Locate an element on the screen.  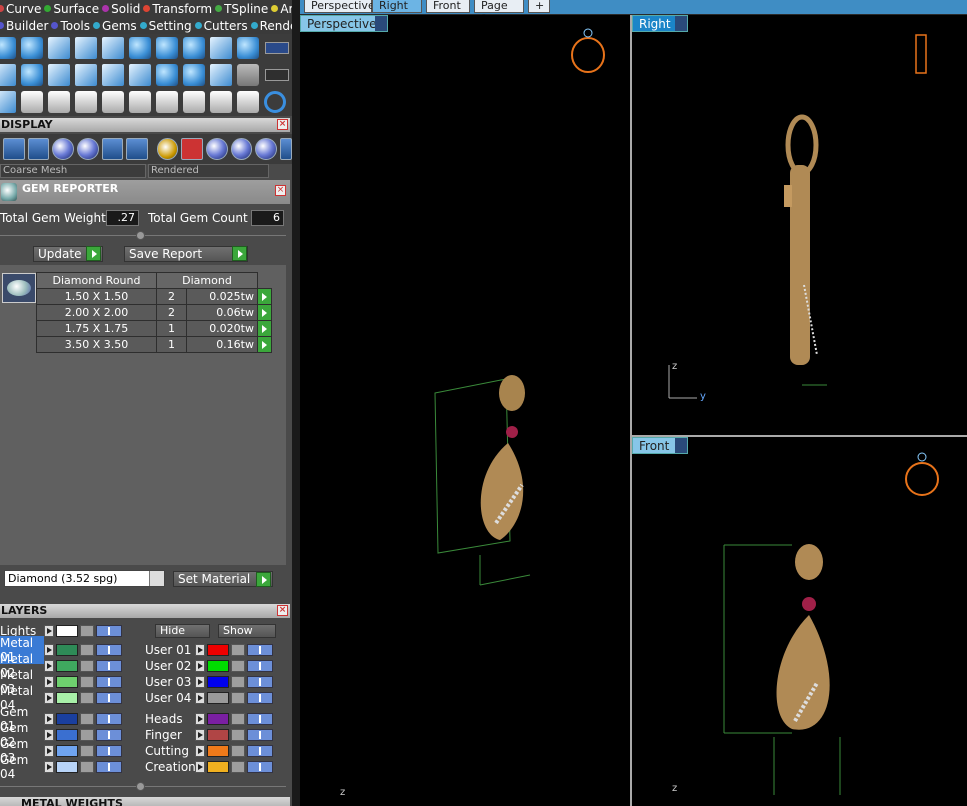
layer-name: Heads is located at coordinates (170, 719).